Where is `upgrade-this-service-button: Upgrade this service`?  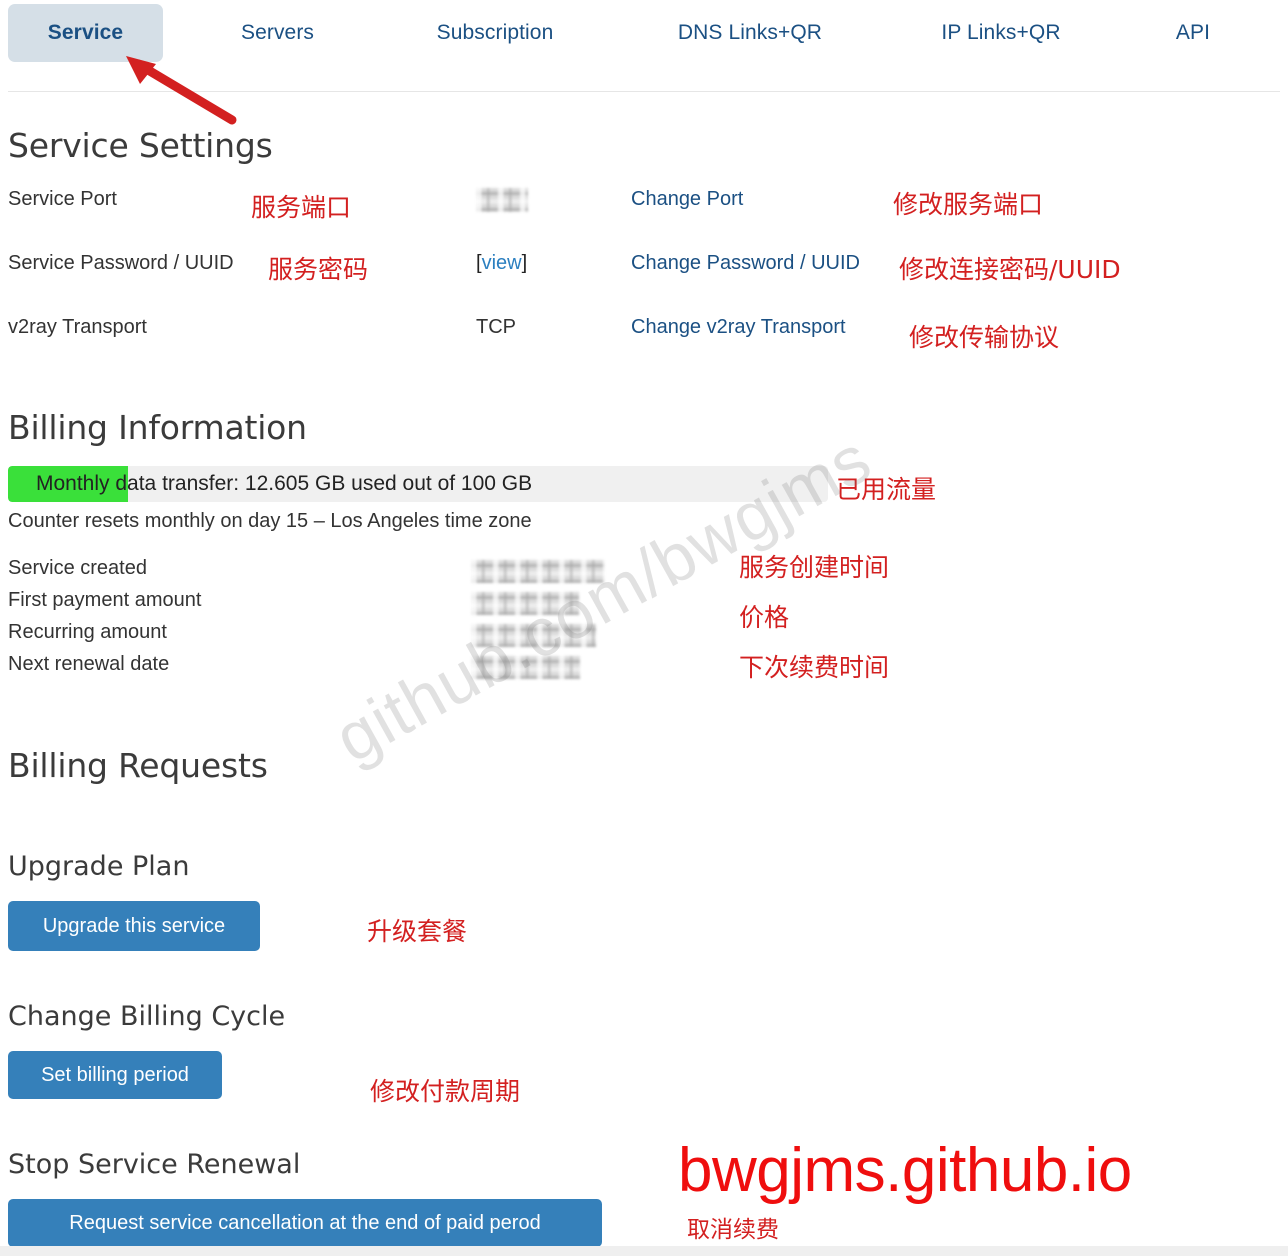
upgrade-this-service-button: Upgrade this service is located at coordinates (134, 926).